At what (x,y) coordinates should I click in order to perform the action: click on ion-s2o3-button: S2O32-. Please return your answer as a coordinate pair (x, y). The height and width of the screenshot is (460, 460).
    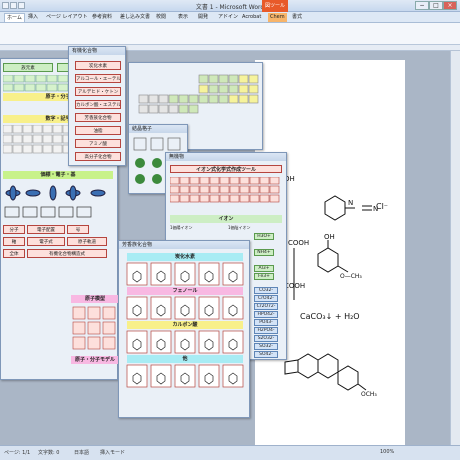
    Looking at the image, I should click on (266, 338).